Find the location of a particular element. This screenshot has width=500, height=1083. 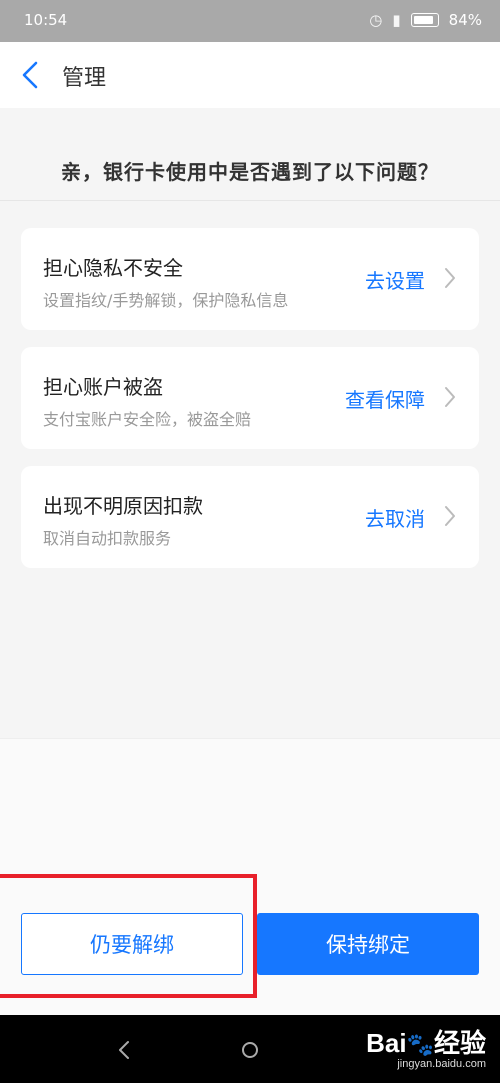

status-bar: 10:54 ◷ ▮ 84% is located at coordinates (250, 21).